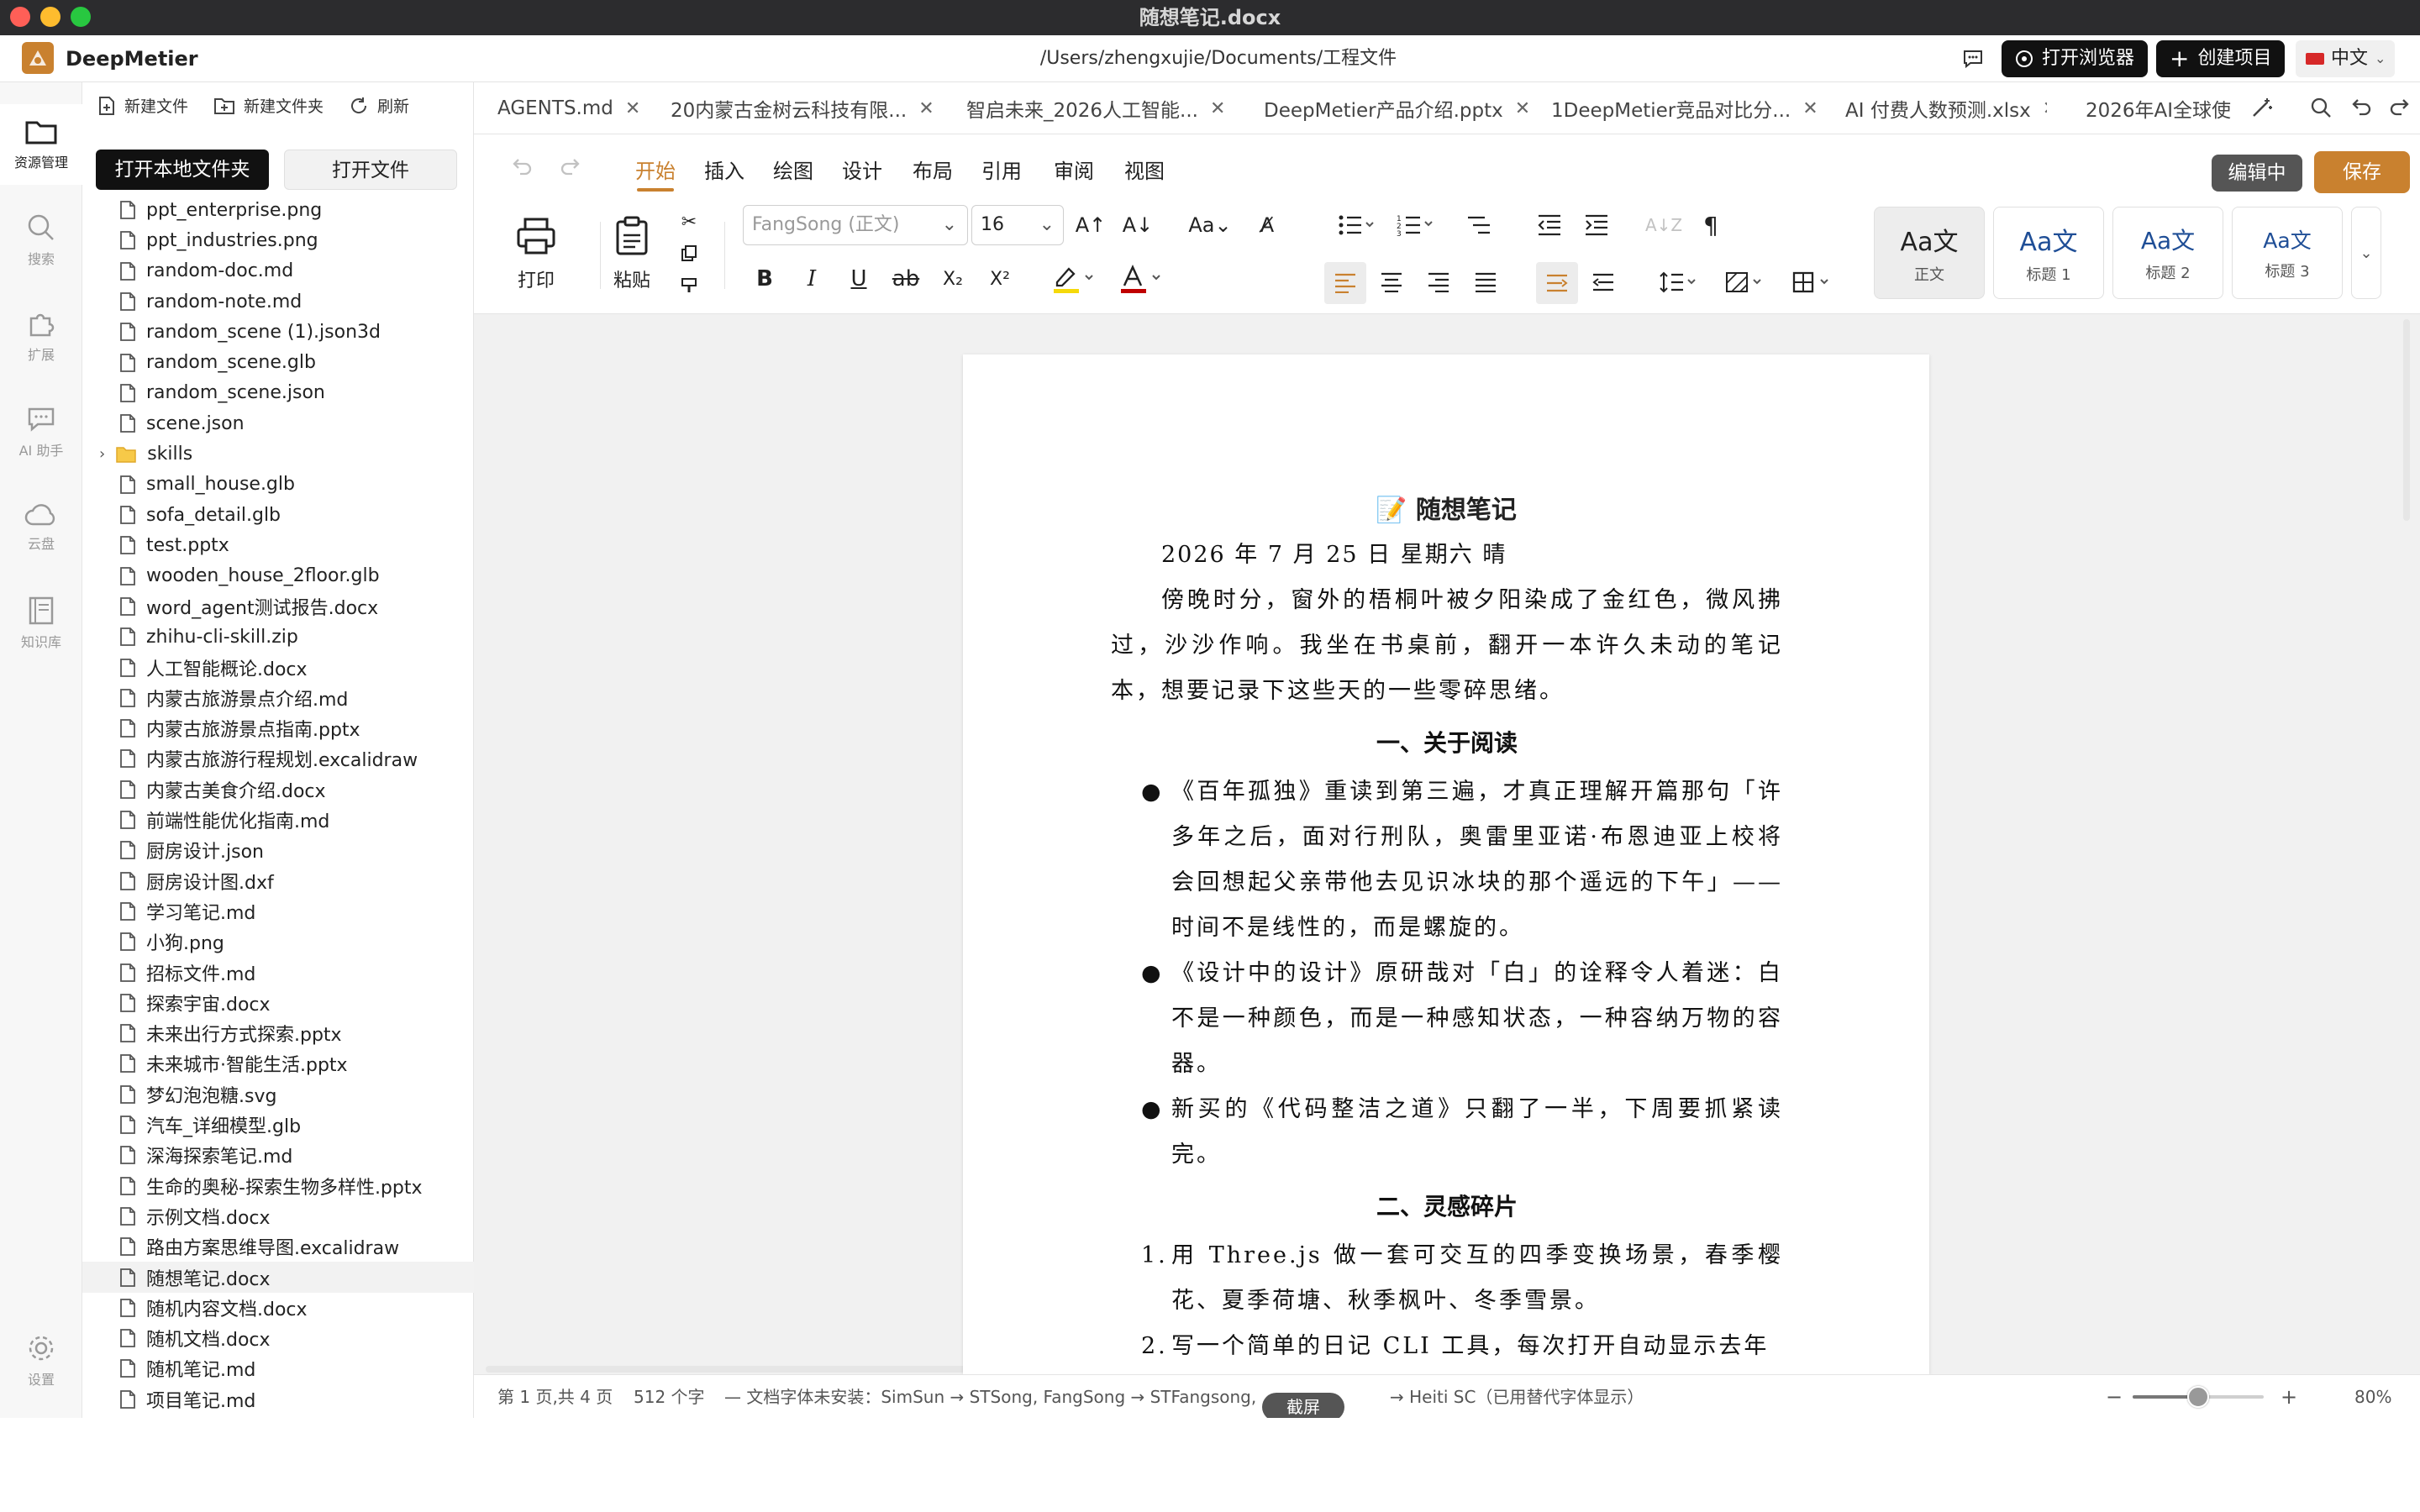  What do you see at coordinates (1679, 282) in the screenshot?
I see `line-spacing-icon` at bounding box center [1679, 282].